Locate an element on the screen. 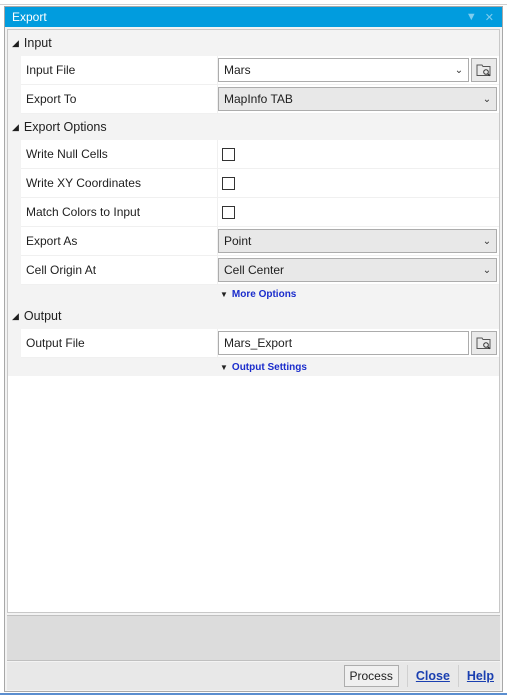  input-file-row: Input File Mars ⌄ is located at coordinates (260, 70).